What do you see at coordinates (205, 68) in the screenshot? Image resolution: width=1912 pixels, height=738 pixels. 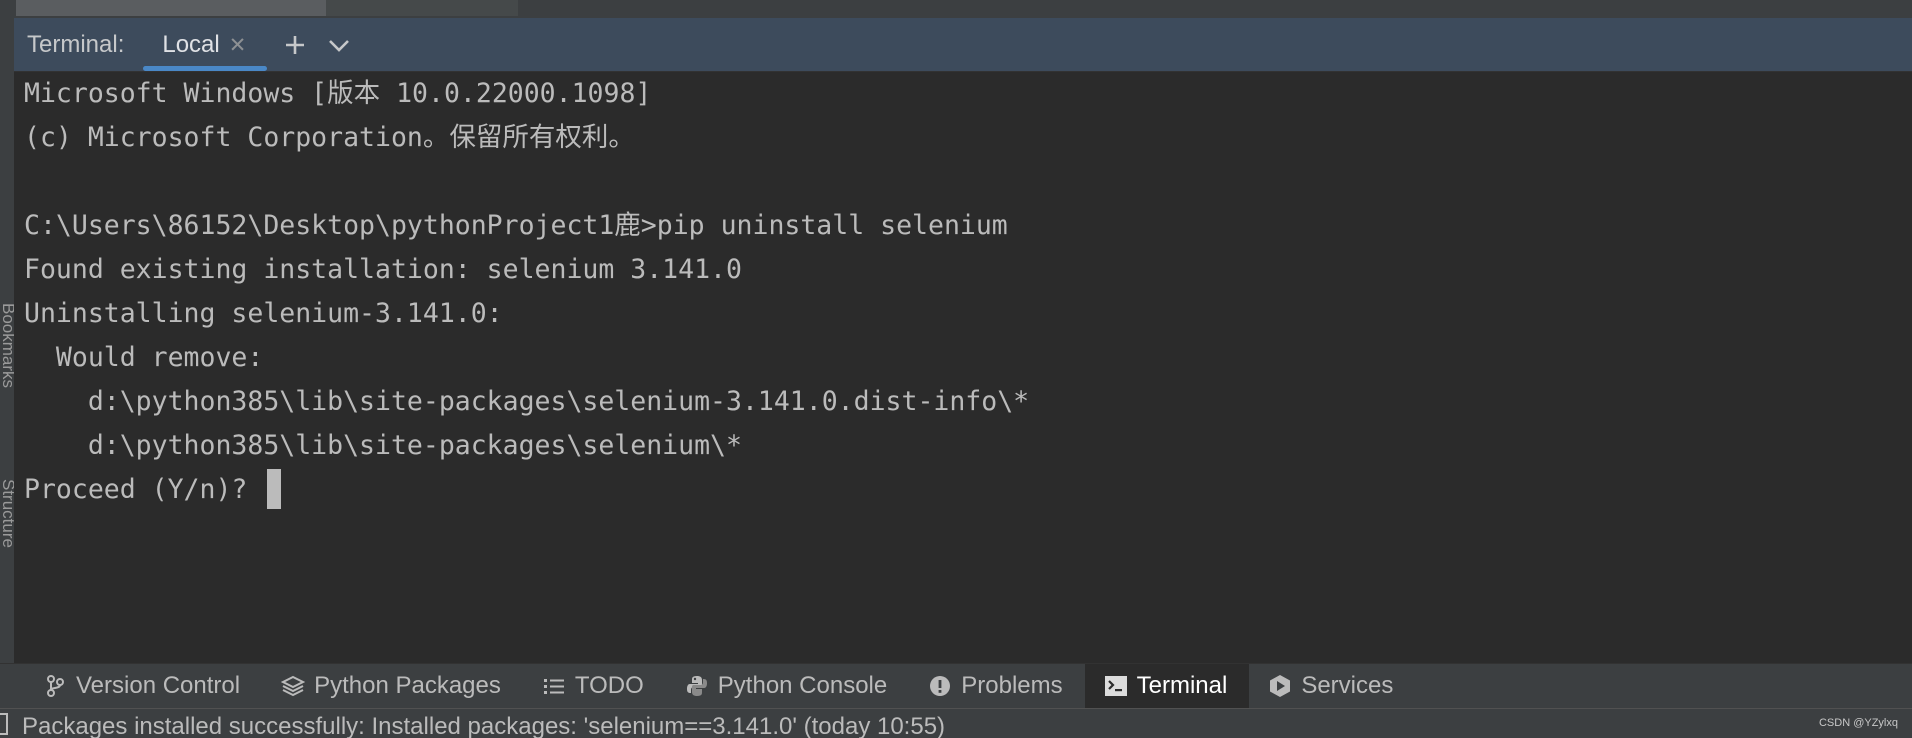 I see `active-tab-indicator` at bounding box center [205, 68].